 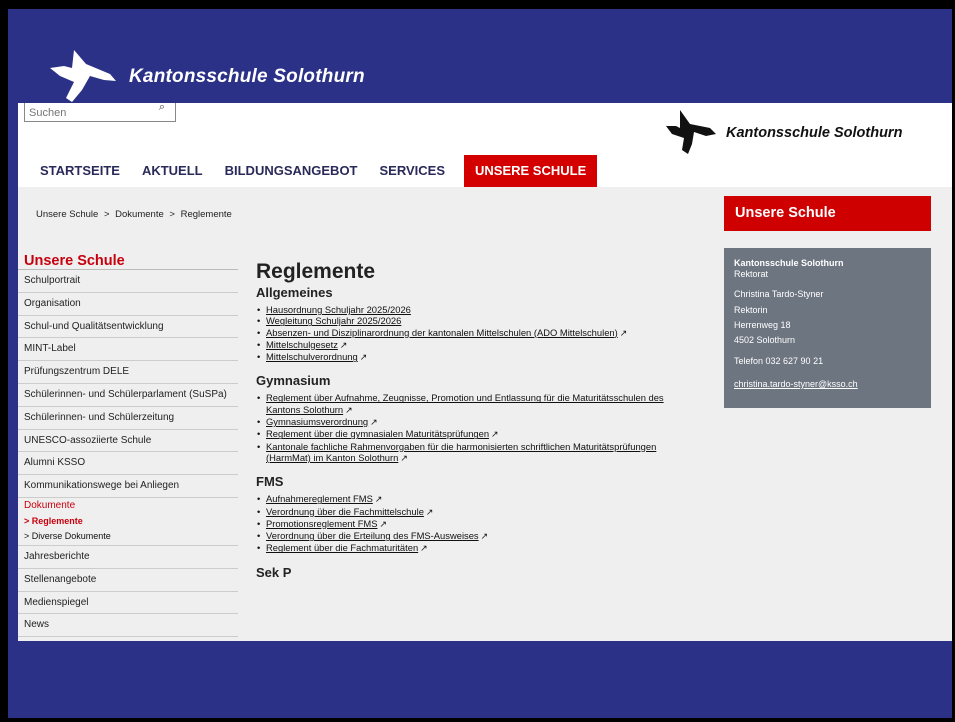 I want to click on sidebar-item-news: News, so click(x=128, y=626).